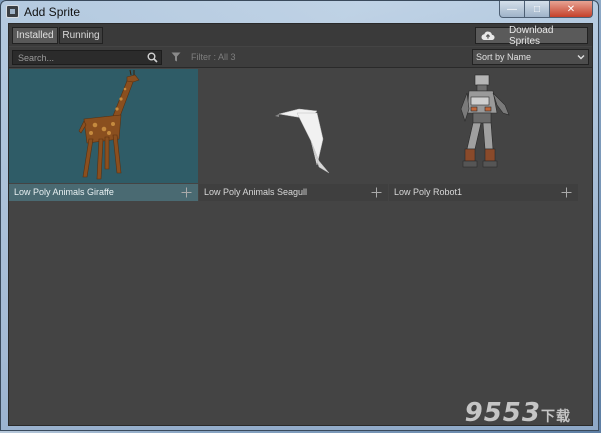  Describe the element at coordinates (79, 57) in the screenshot. I see `search-input` at that location.